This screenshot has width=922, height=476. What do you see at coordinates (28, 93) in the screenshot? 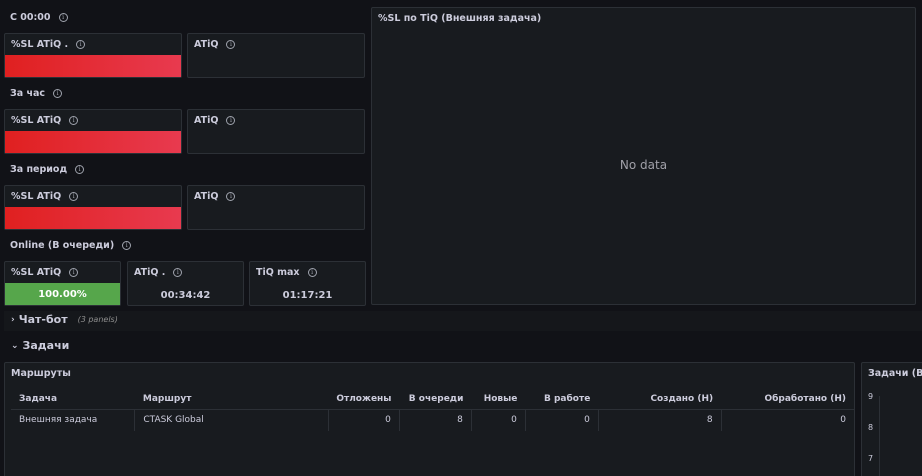
I see `section-hour-text: За час` at bounding box center [28, 93].